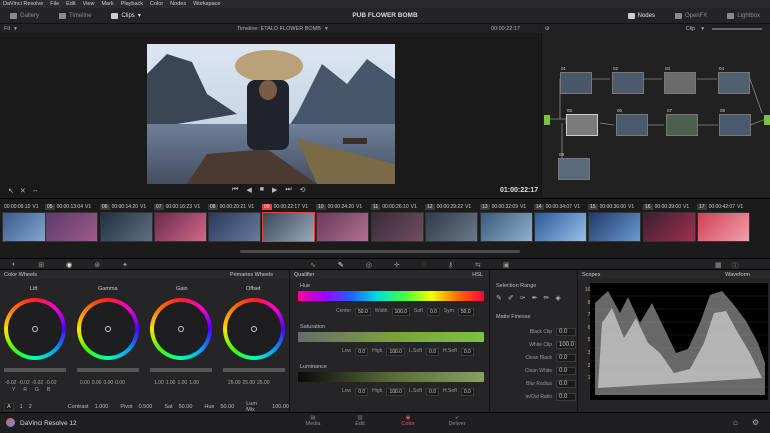  What do you see at coordinates (35, 191) in the screenshot?
I see `zoom-icon: ↔` at bounding box center [35, 191].